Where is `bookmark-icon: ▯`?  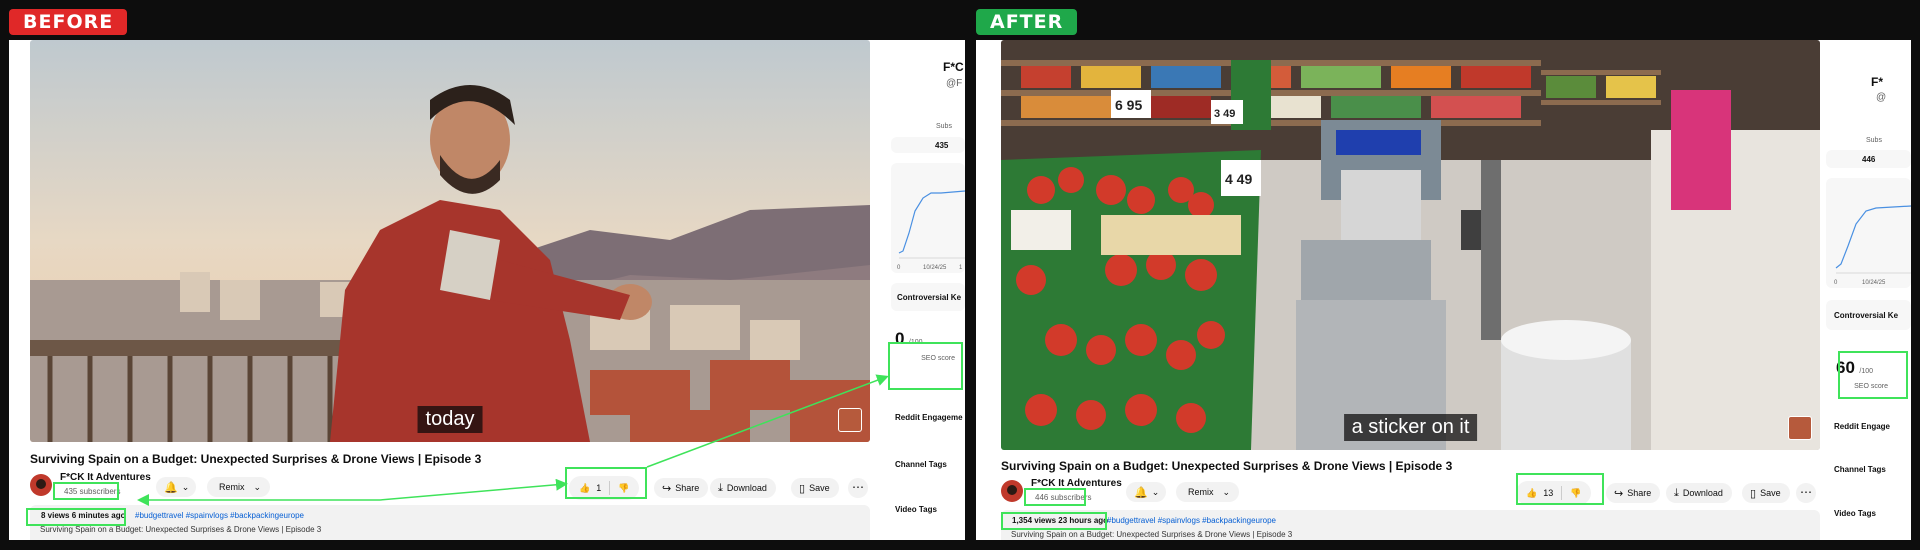
bookmark-icon: ▯ is located at coordinates (802, 488).